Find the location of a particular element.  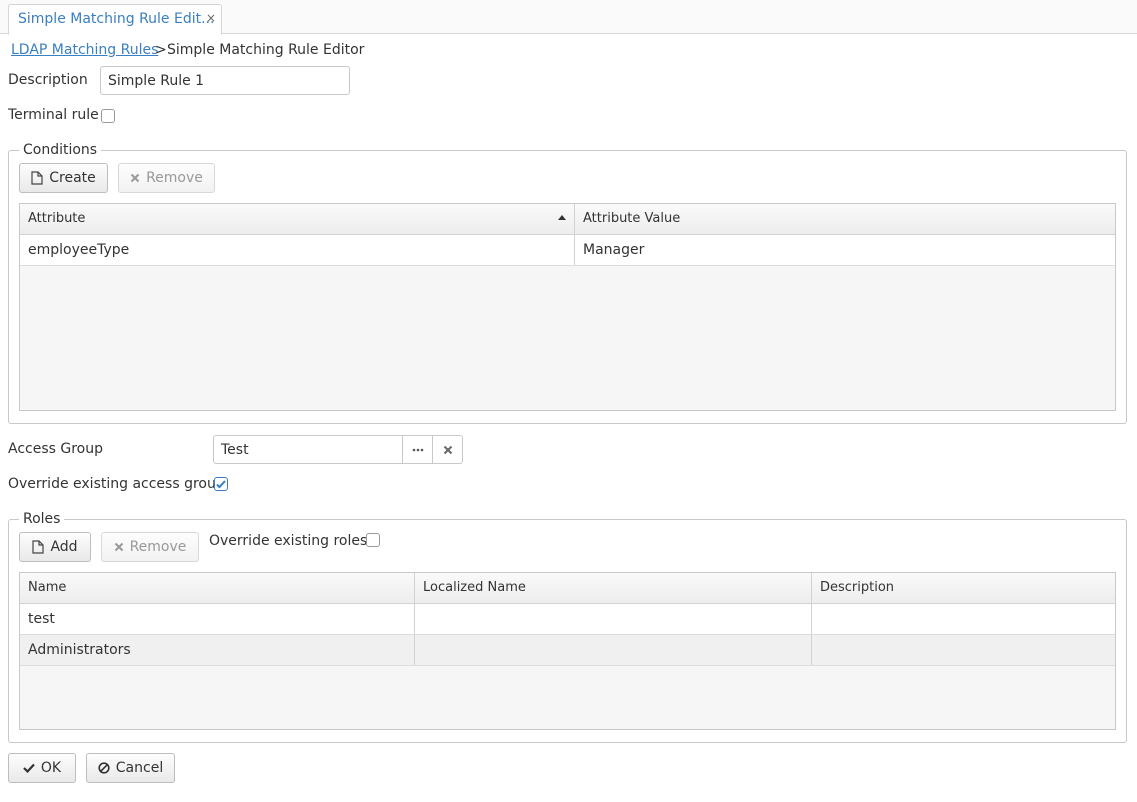

override-roles-checkbox is located at coordinates (373, 540).